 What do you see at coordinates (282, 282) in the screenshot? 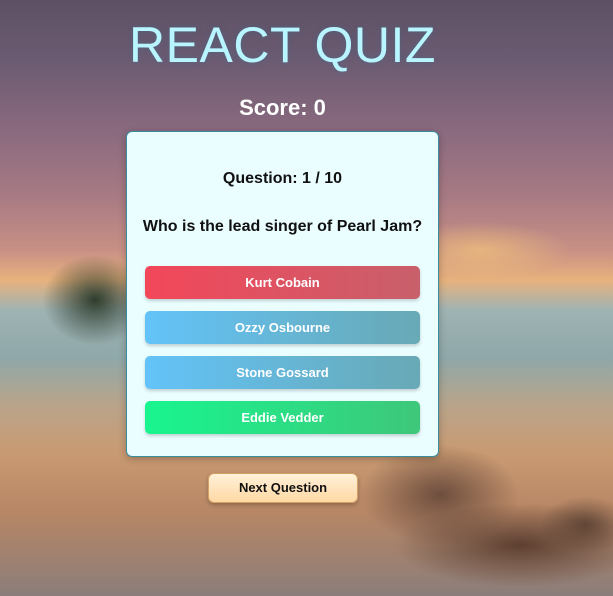
I see `answer-button-1: Kurt Cobain` at bounding box center [282, 282].